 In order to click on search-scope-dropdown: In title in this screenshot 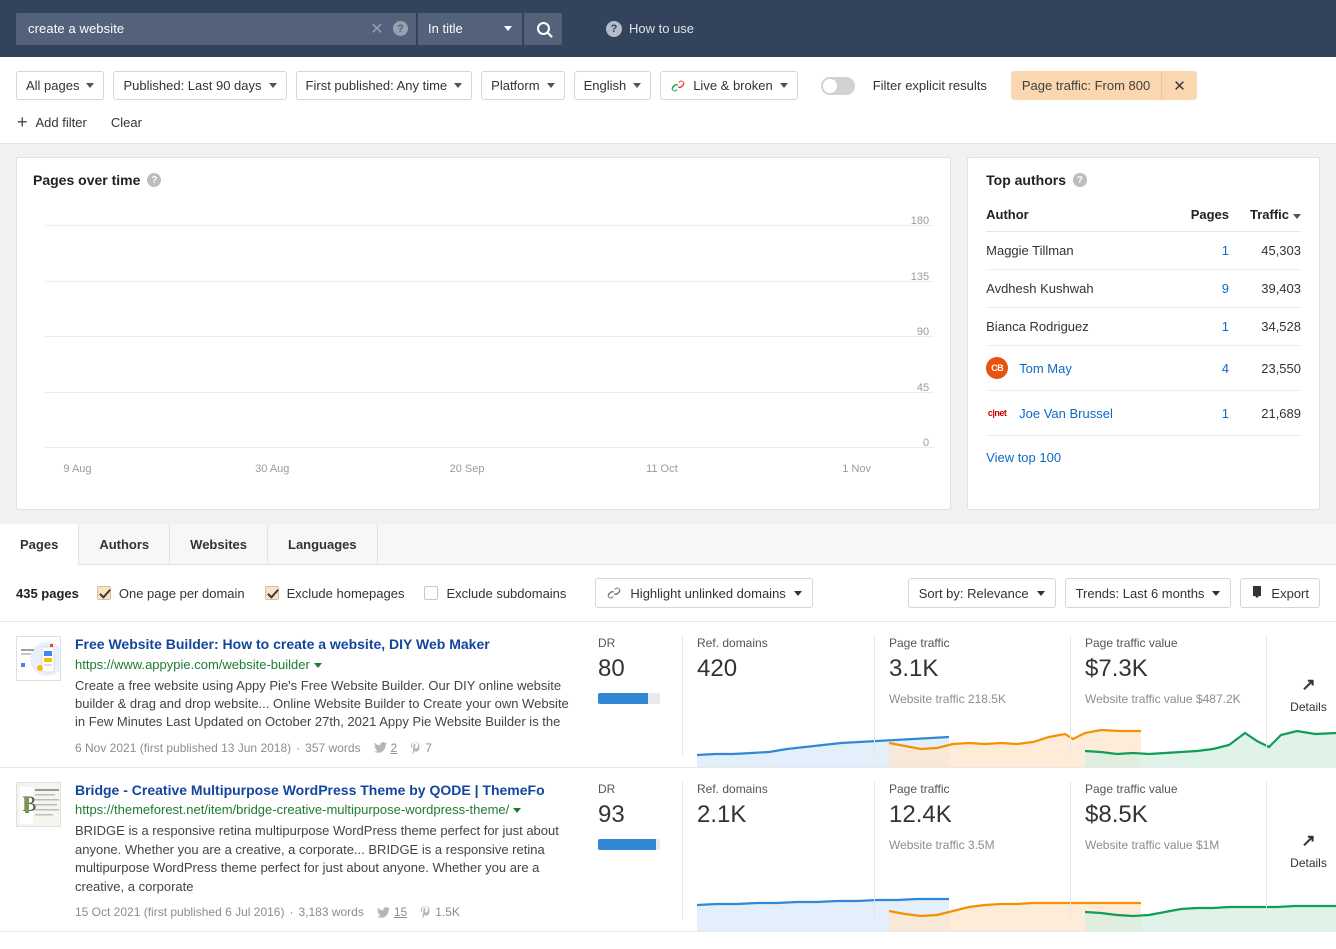, I will do `click(470, 28)`.